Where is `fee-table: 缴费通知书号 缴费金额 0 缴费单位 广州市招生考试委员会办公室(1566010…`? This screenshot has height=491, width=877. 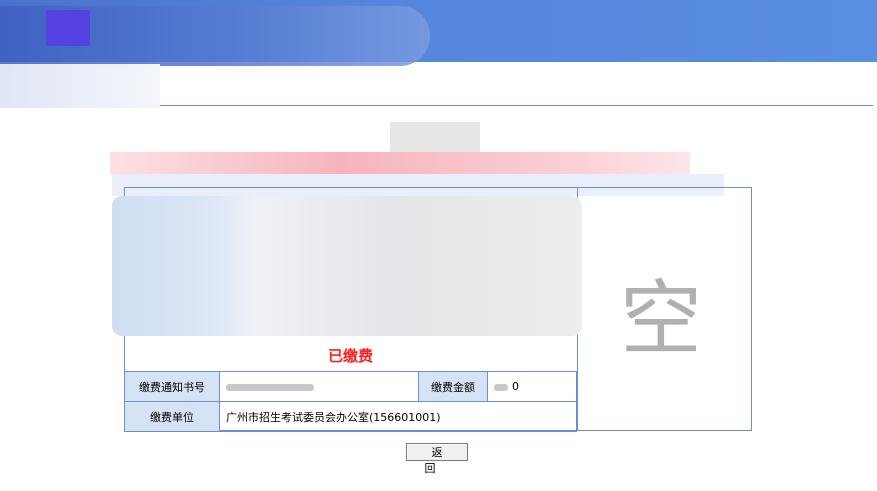 fee-table: 缴费通知书号 缴费金额 0 缴费单位 广州市招生考试委员会办公室(1566010… is located at coordinates (350, 401).